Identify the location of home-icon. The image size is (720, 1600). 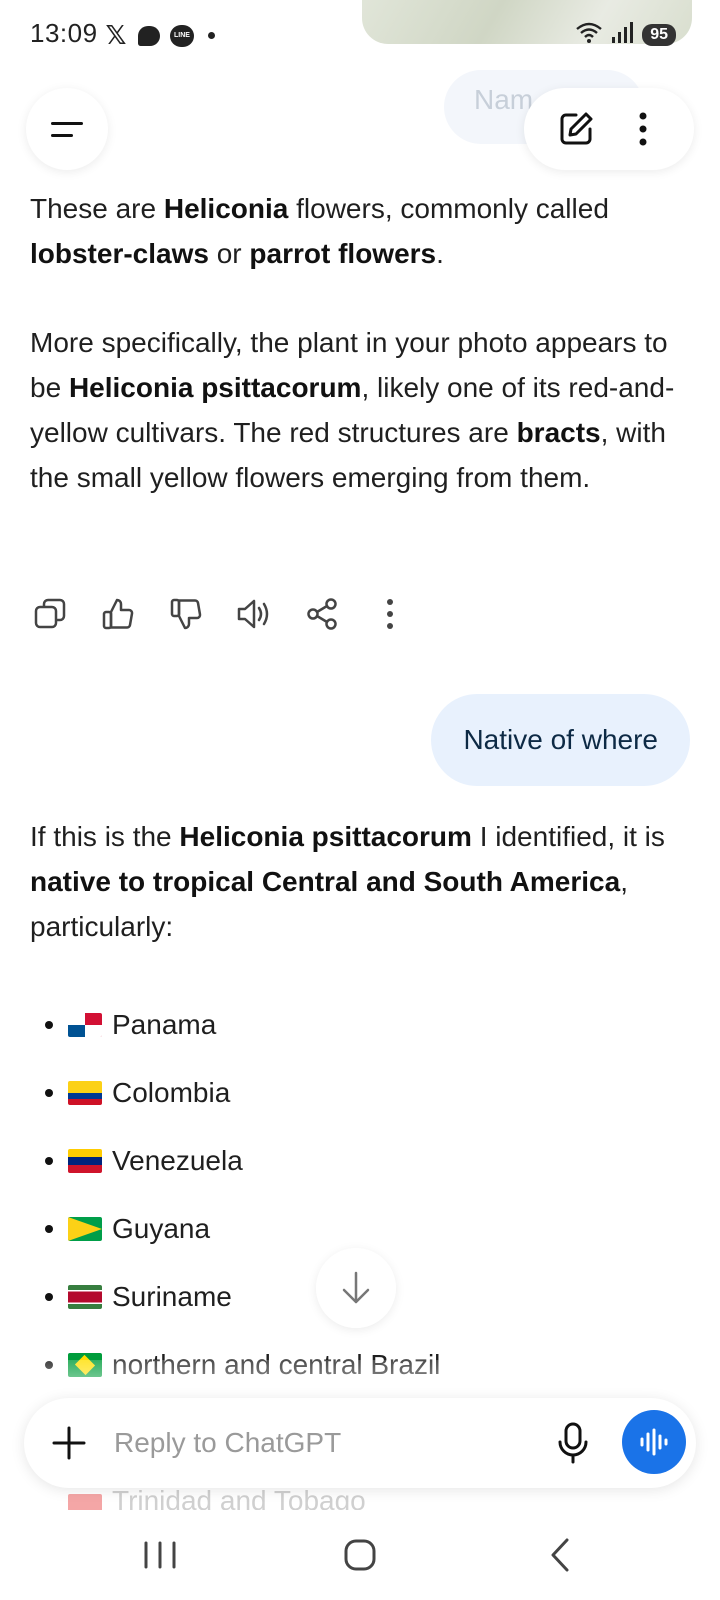
(360, 1555).